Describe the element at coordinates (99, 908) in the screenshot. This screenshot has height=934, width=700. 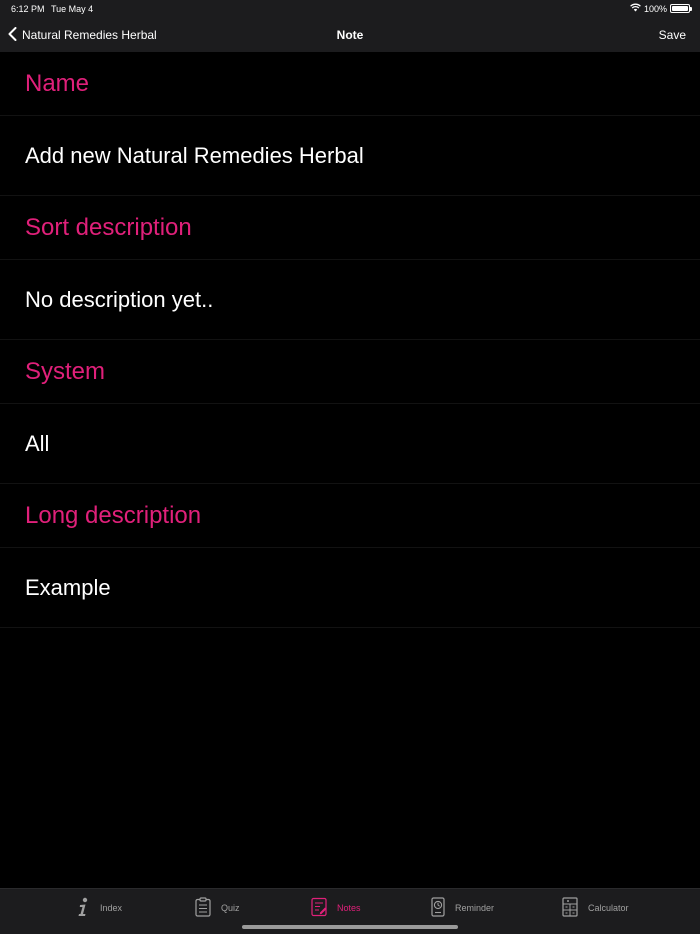
I see `tab-index: Index` at that location.